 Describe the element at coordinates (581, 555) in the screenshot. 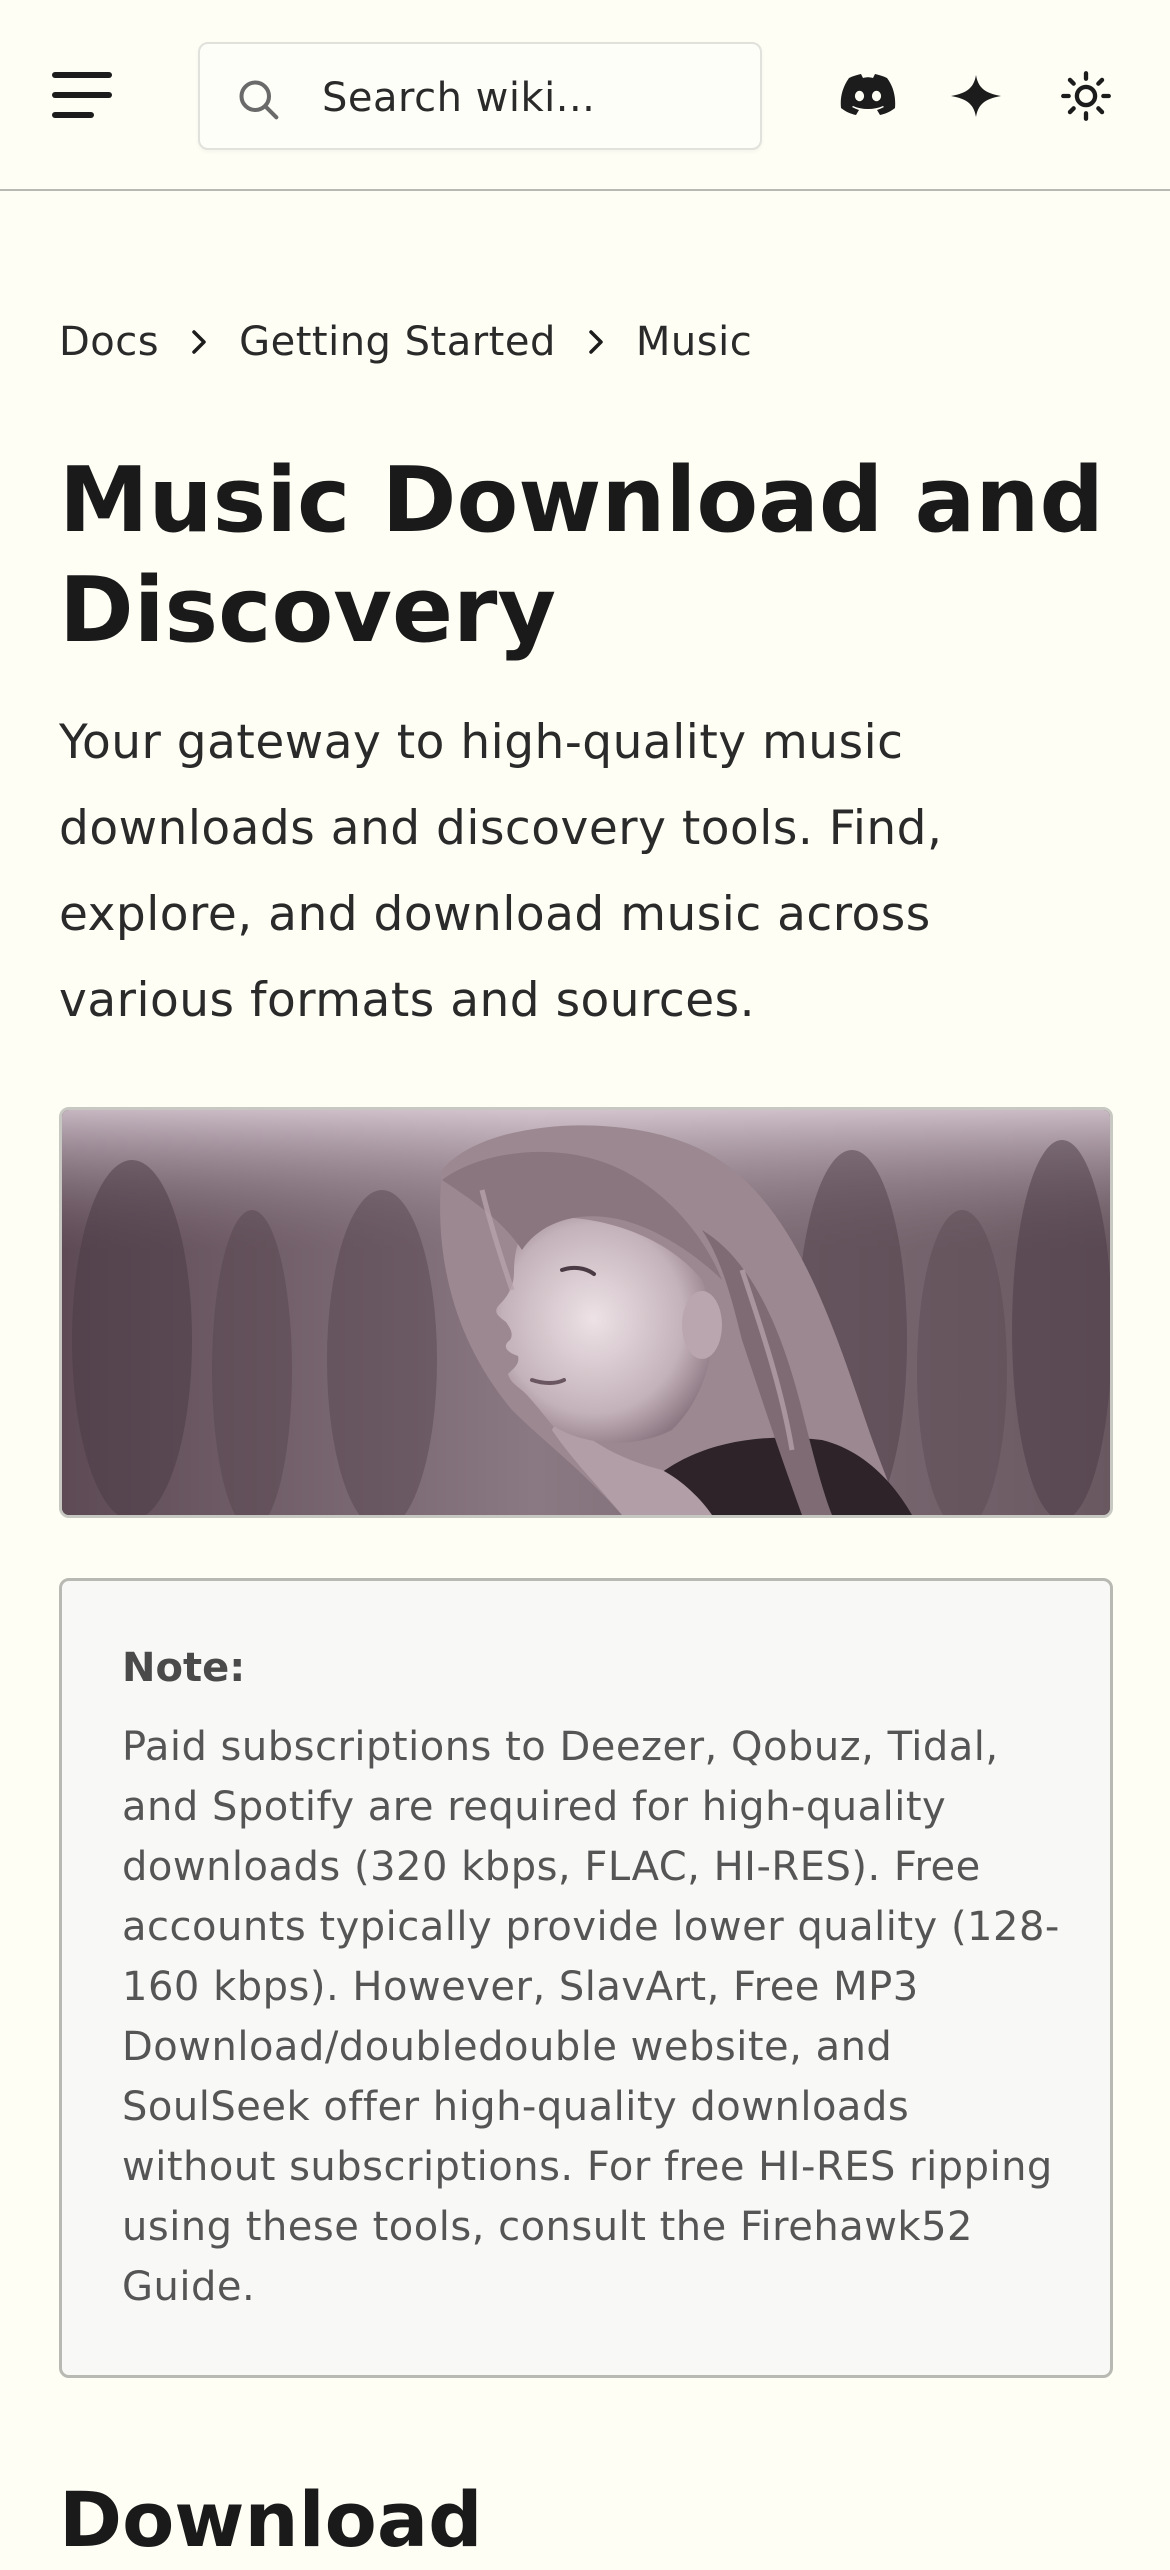

I see `page-title: Music Download and Discovery` at that location.